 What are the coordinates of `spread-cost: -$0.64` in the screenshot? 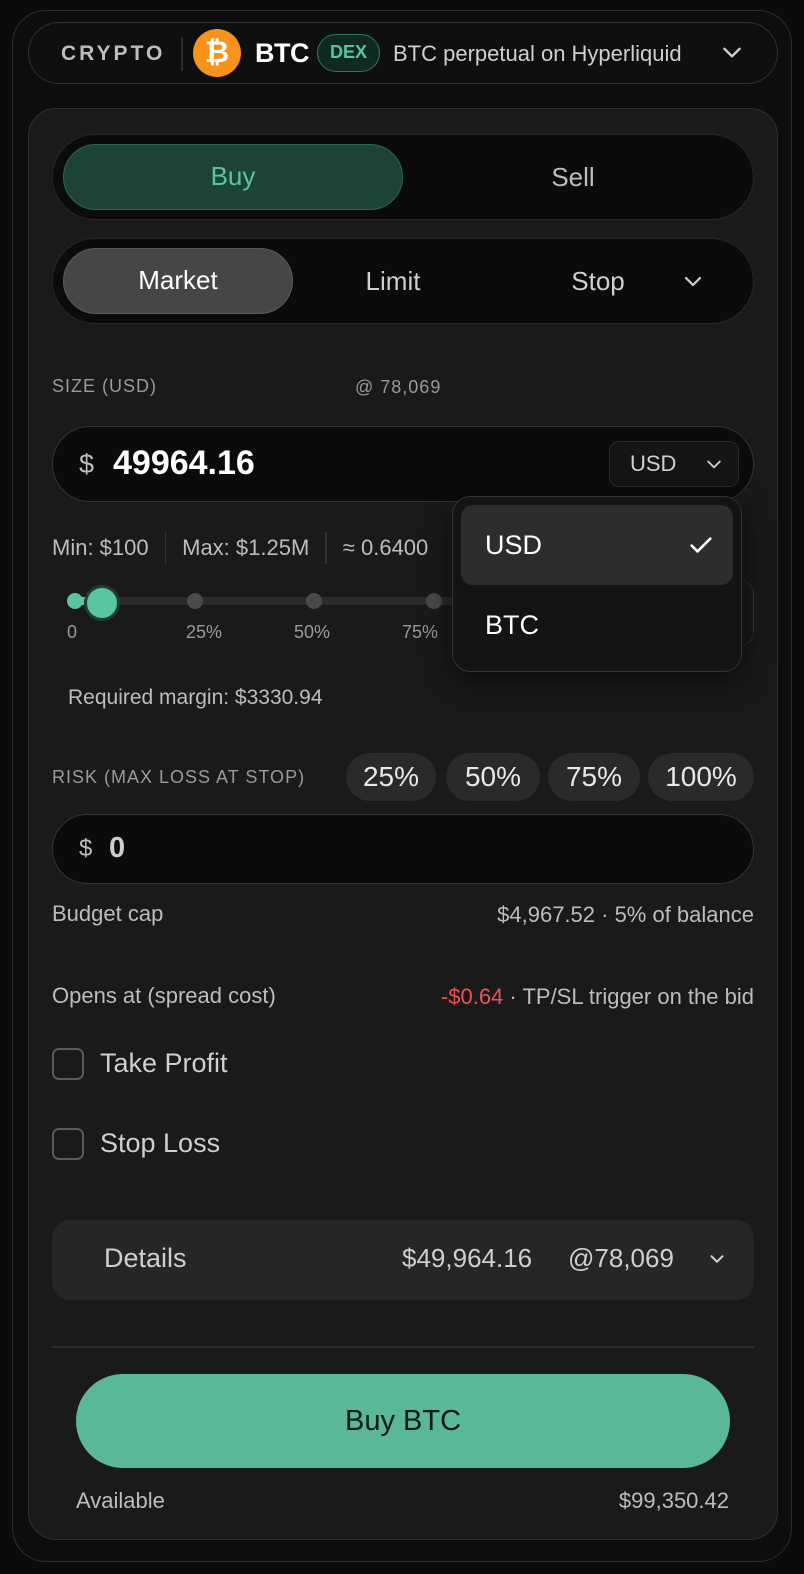 It's located at (472, 996).